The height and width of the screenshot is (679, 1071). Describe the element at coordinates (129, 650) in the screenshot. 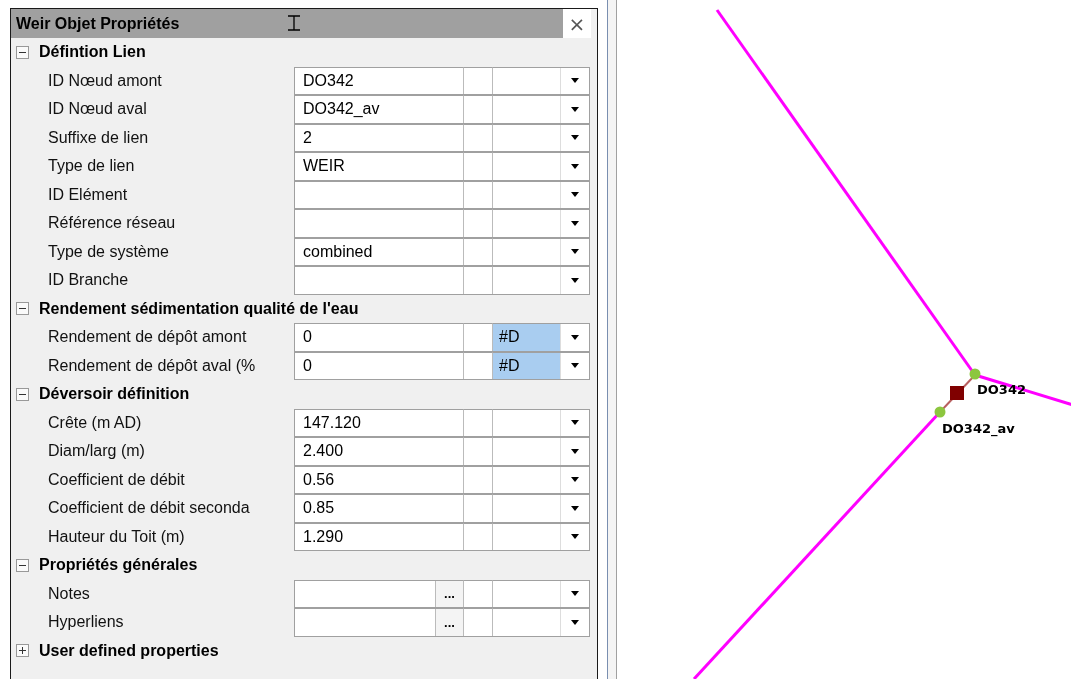

I see `category-label: User defined properties` at that location.